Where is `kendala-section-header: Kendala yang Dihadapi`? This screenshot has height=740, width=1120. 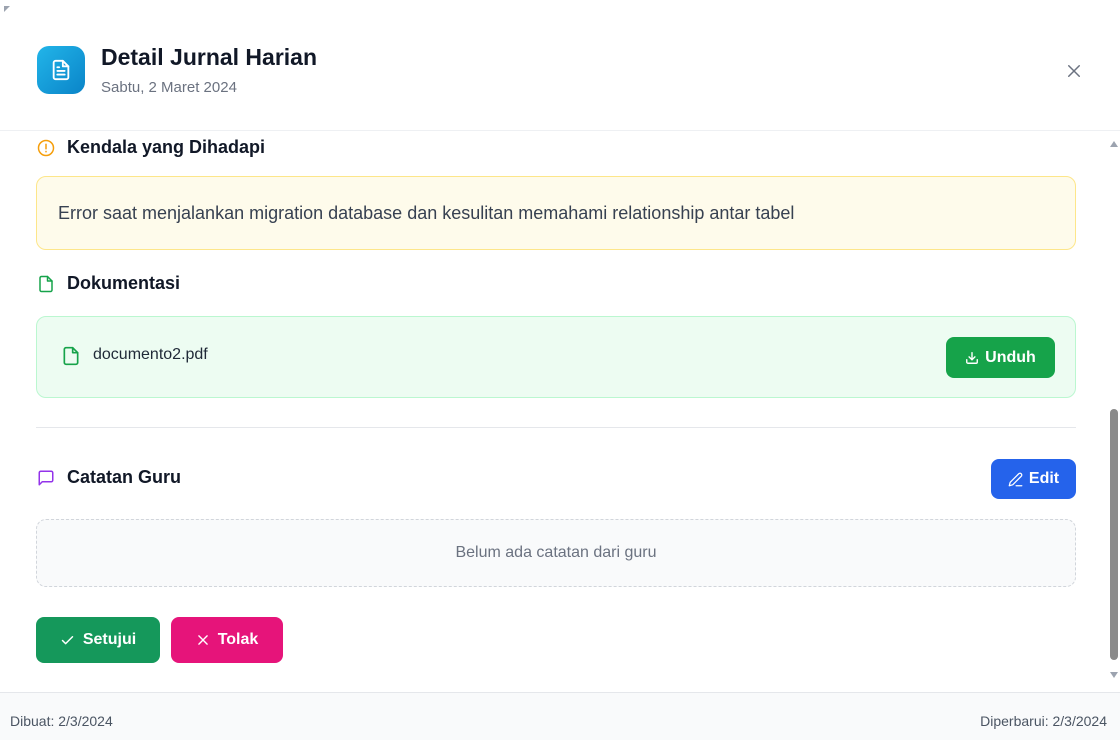
kendala-section-header: Kendala yang Dihadapi is located at coordinates (151, 147).